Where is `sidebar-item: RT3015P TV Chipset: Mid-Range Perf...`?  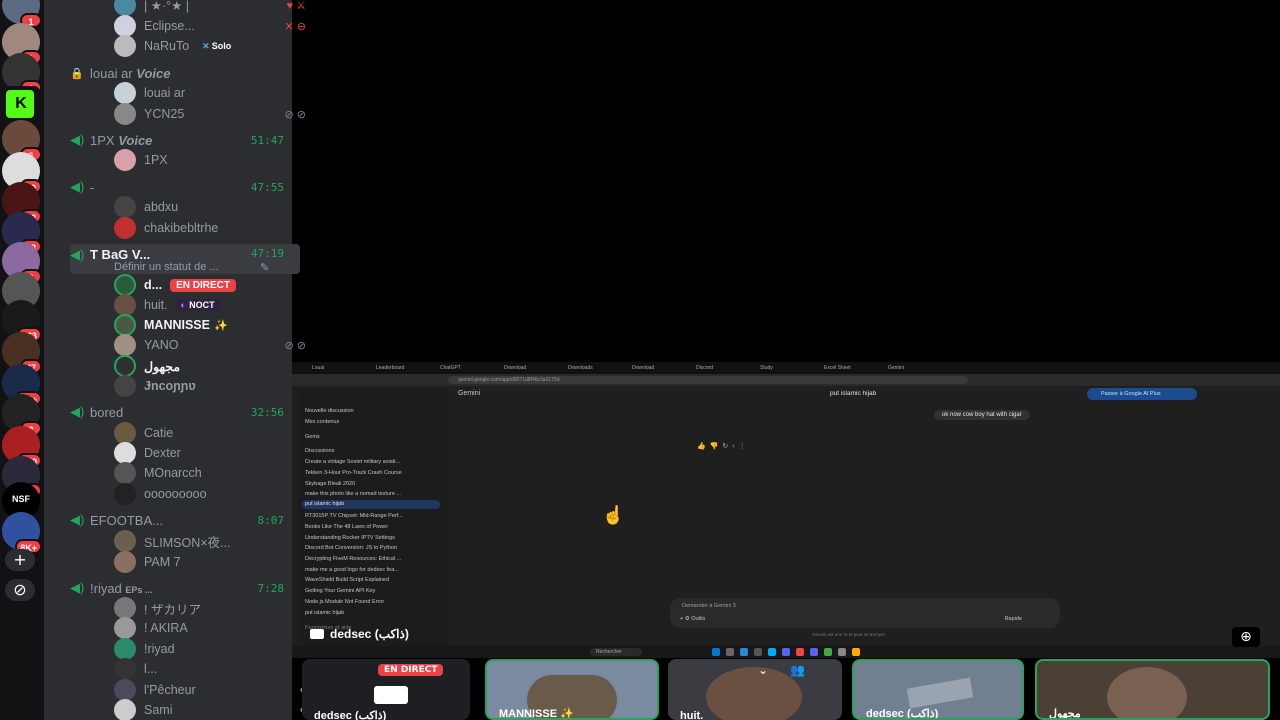 sidebar-item: RT3015P TV Chipset: Mid-Range Perf... is located at coordinates (354, 516).